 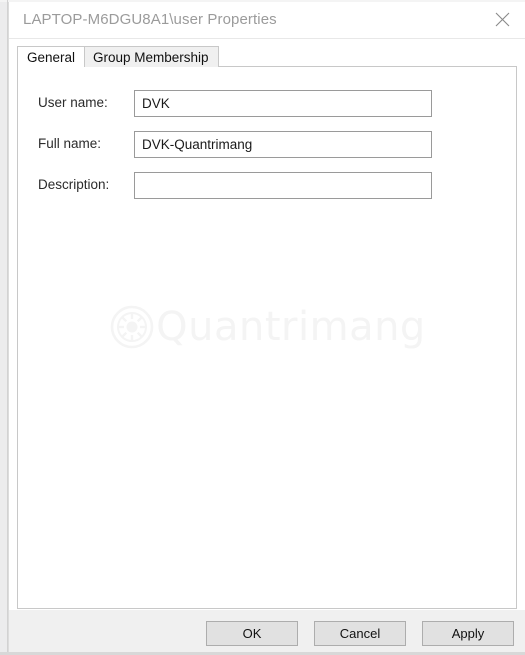 What do you see at coordinates (151, 56) in the screenshot?
I see `tab-group-membership: Group Membership` at bounding box center [151, 56].